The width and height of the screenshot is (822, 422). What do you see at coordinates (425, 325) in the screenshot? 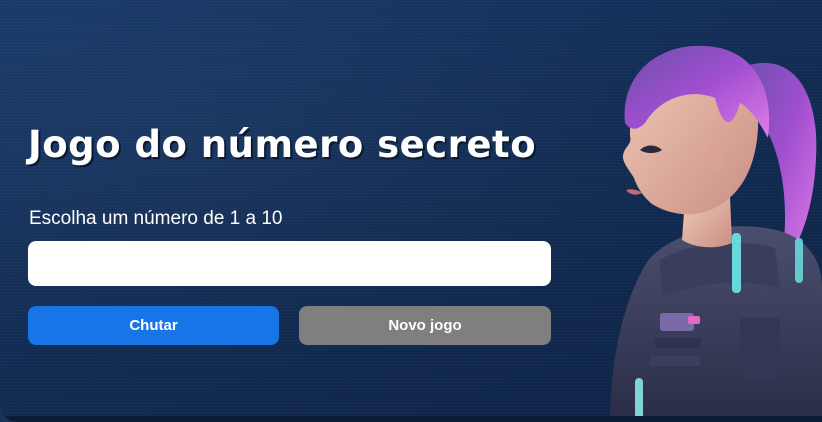
I see `new-game-button: Novo jogo` at bounding box center [425, 325].